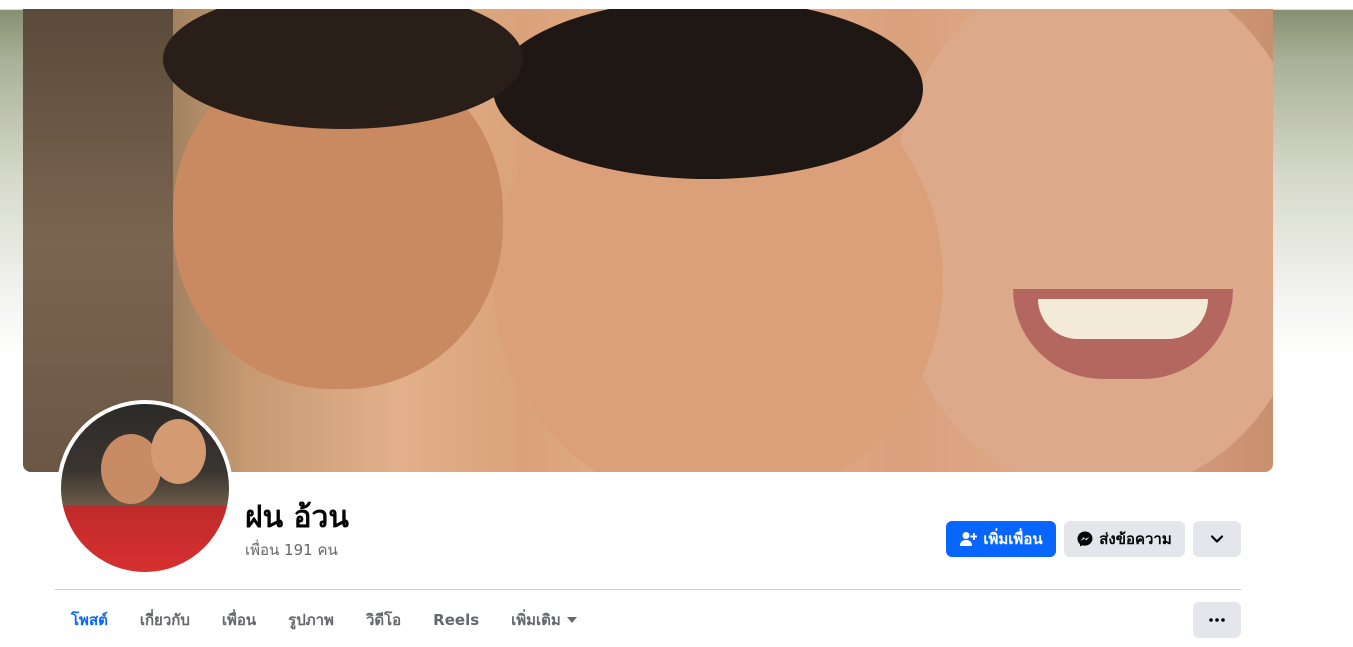 The image size is (1353, 647). Describe the element at coordinates (89, 620) in the screenshot. I see `tab-posts: โพสต์` at that location.